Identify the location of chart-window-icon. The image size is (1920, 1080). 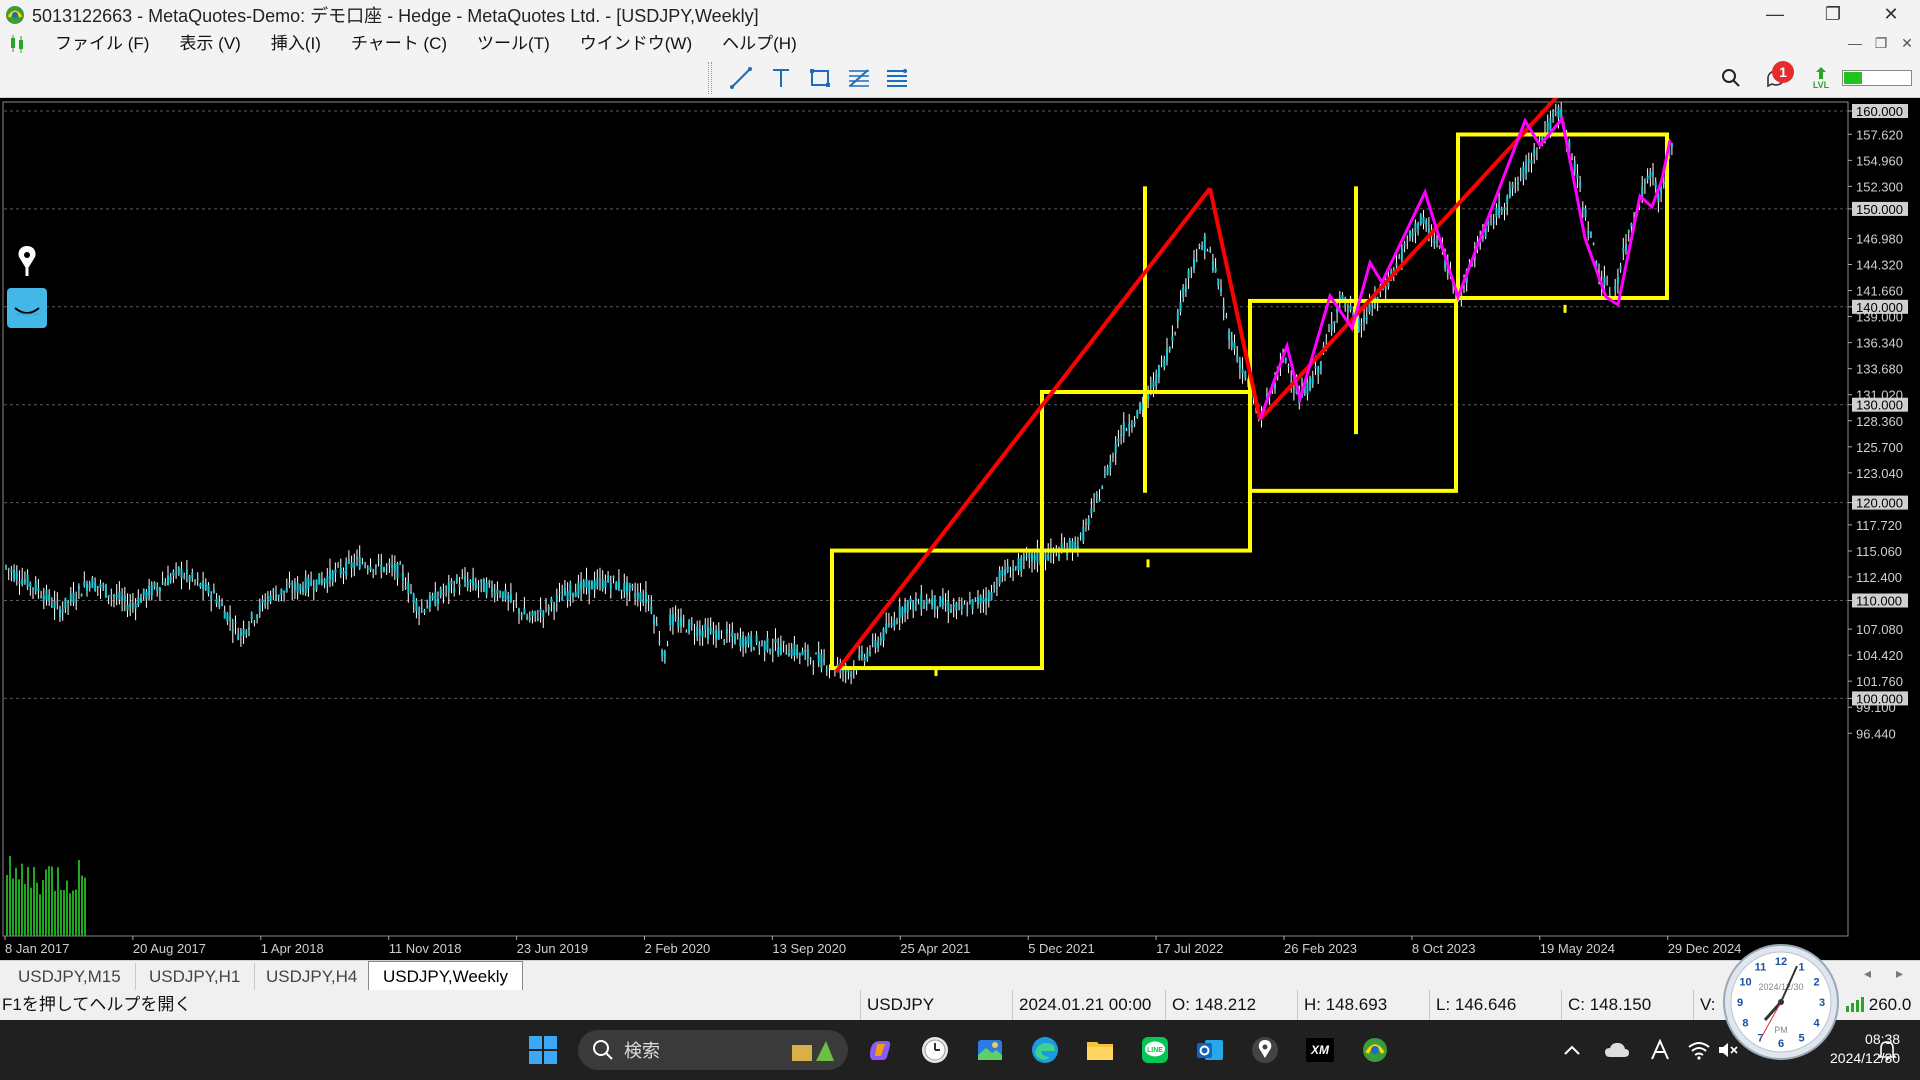
(18, 44).